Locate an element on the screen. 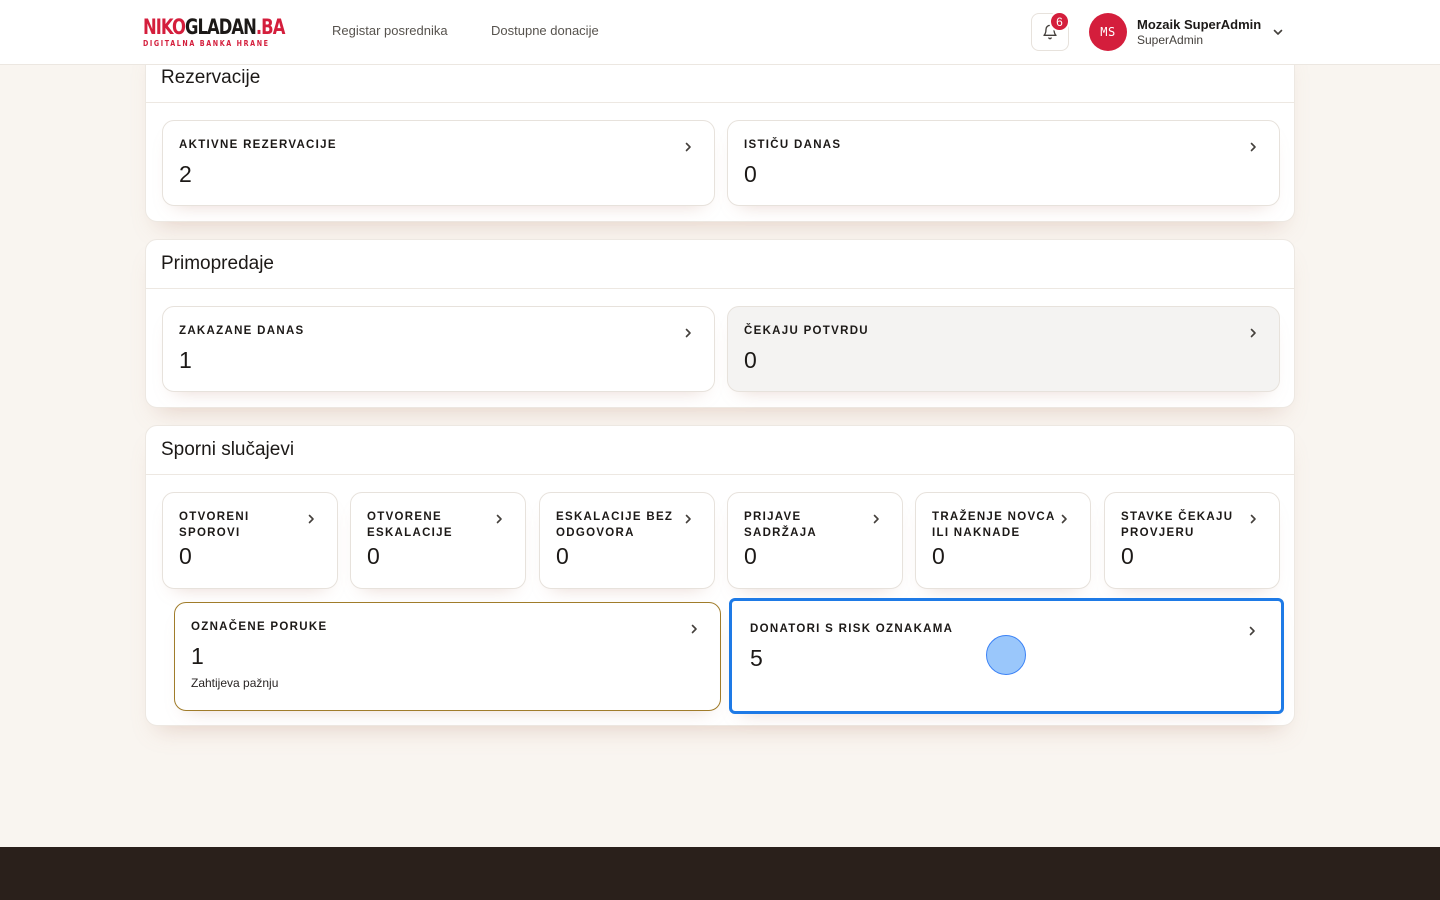 Image resolution: width=1440 pixels, height=900 pixels. nav-link-registar-posrednika: Registar posrednika is located at coordinates (390, 30).